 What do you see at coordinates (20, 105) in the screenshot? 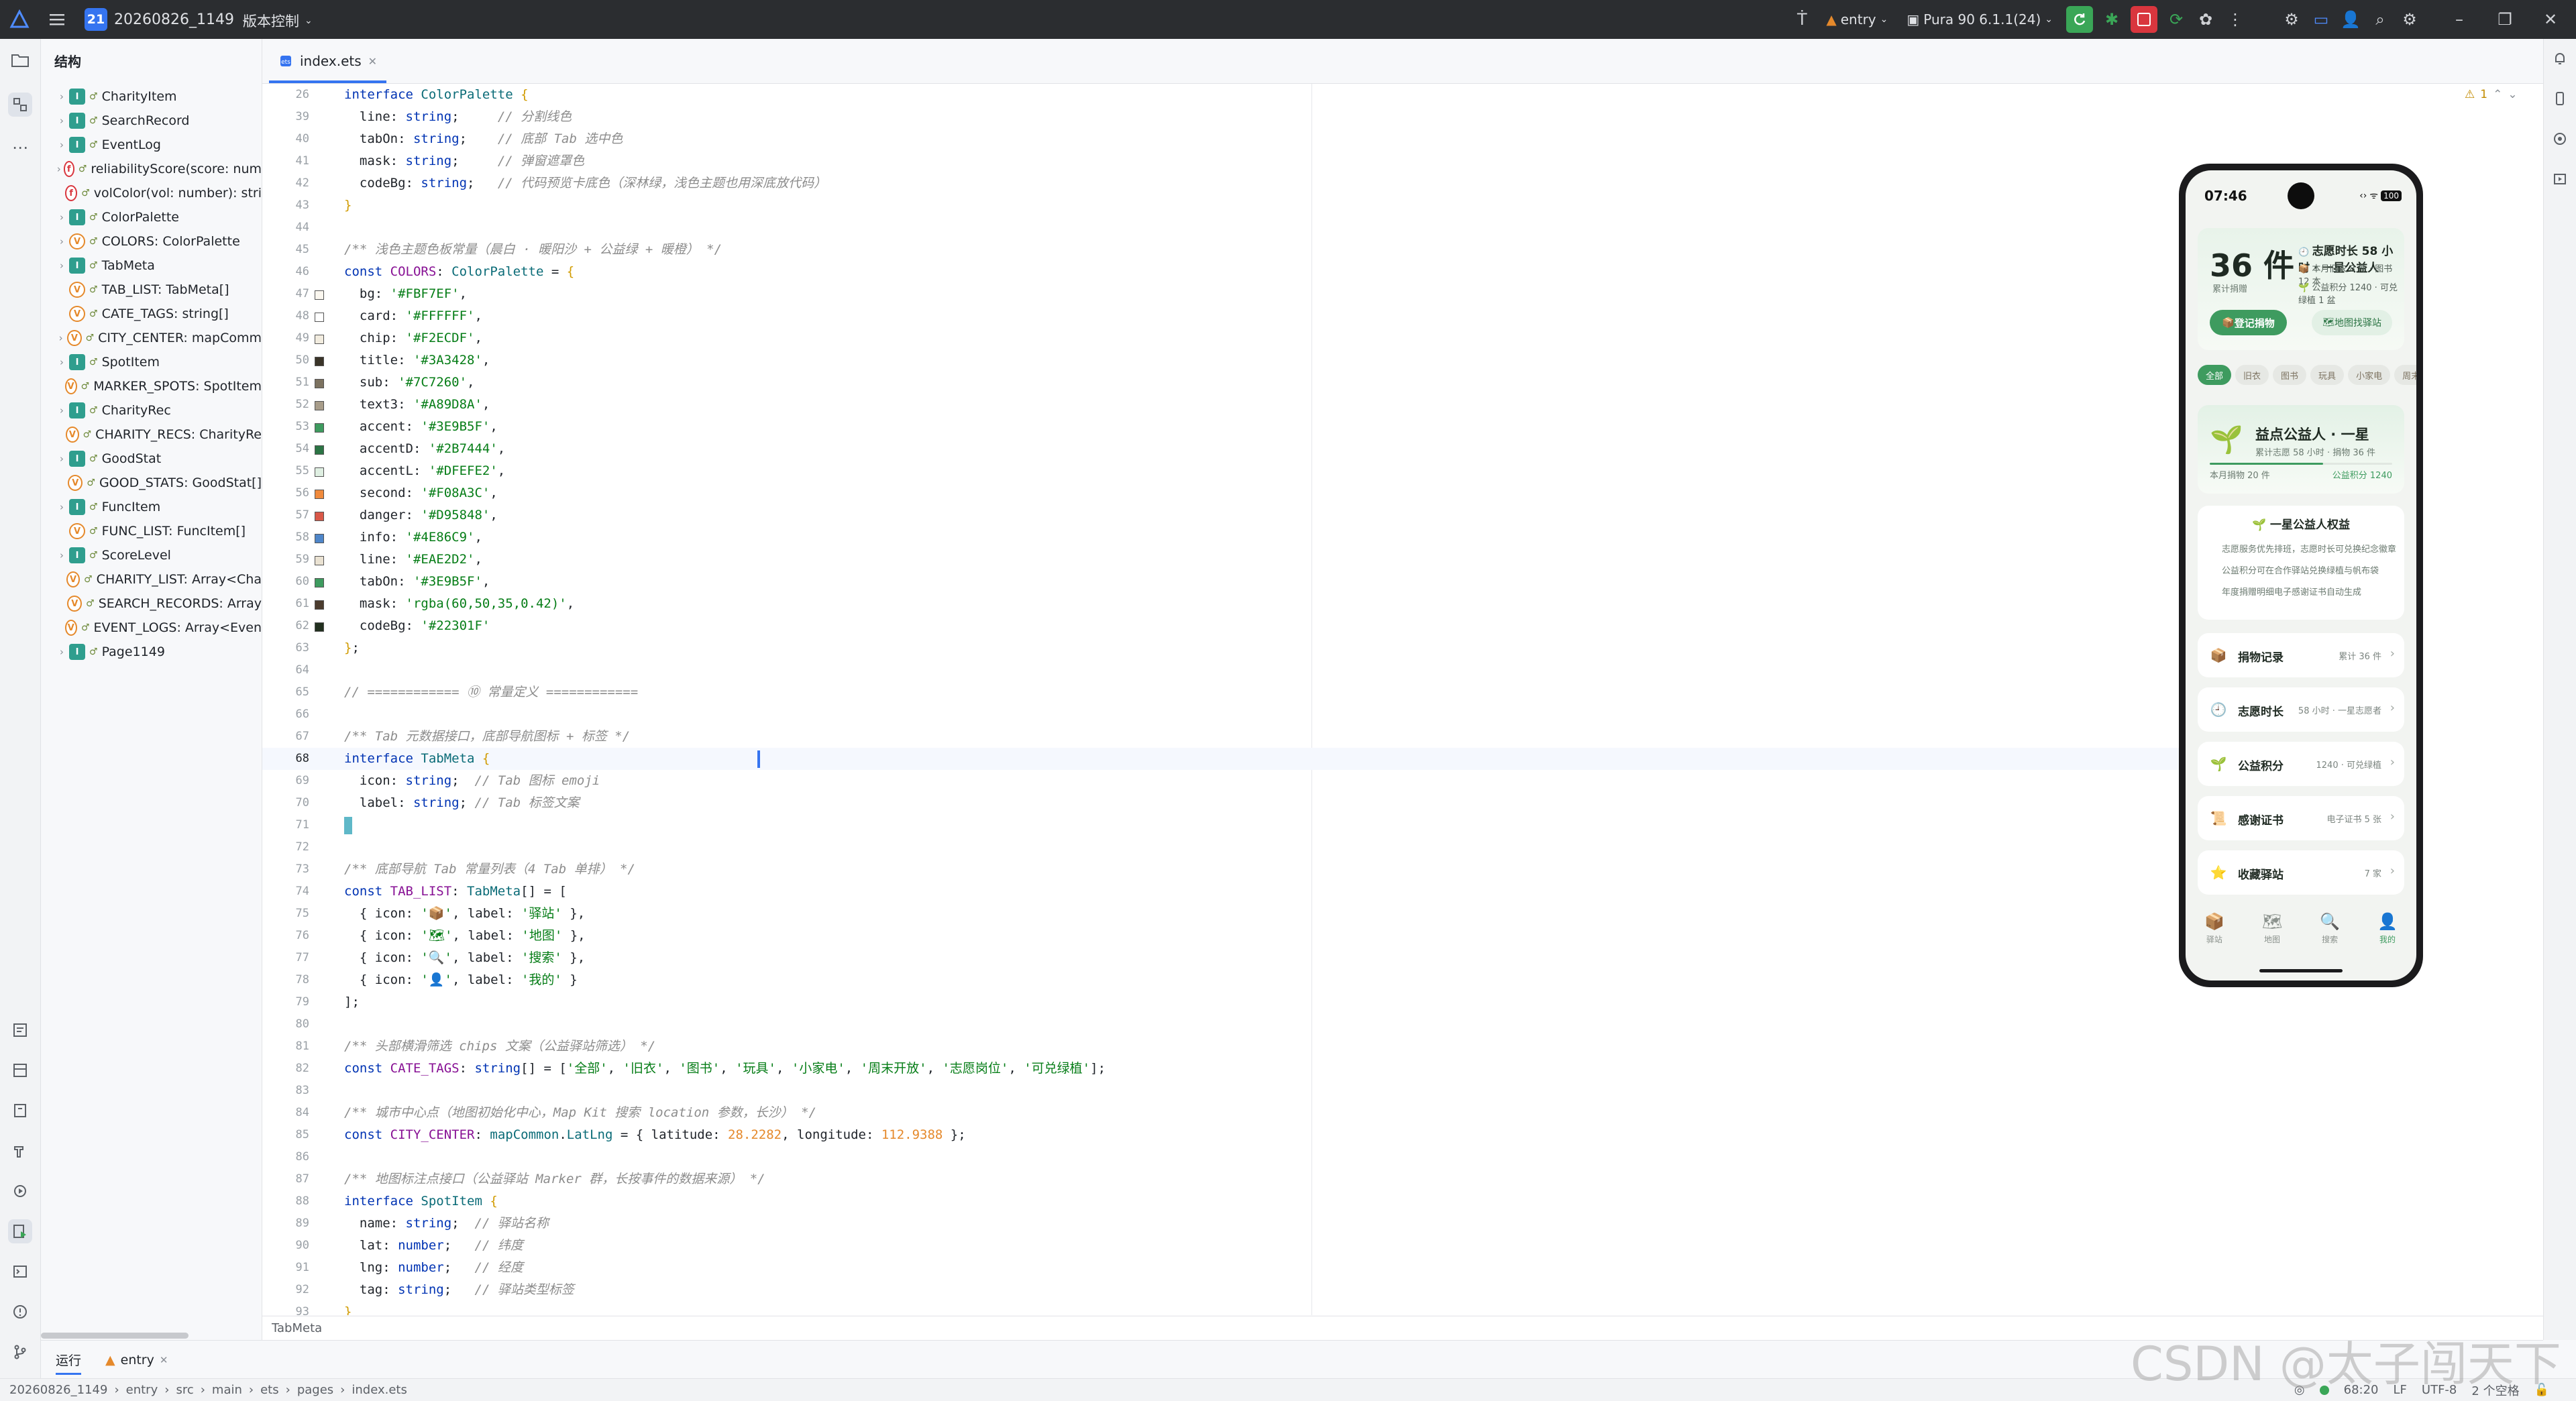
I see `structure-icon` at bounding box center [20, 105].